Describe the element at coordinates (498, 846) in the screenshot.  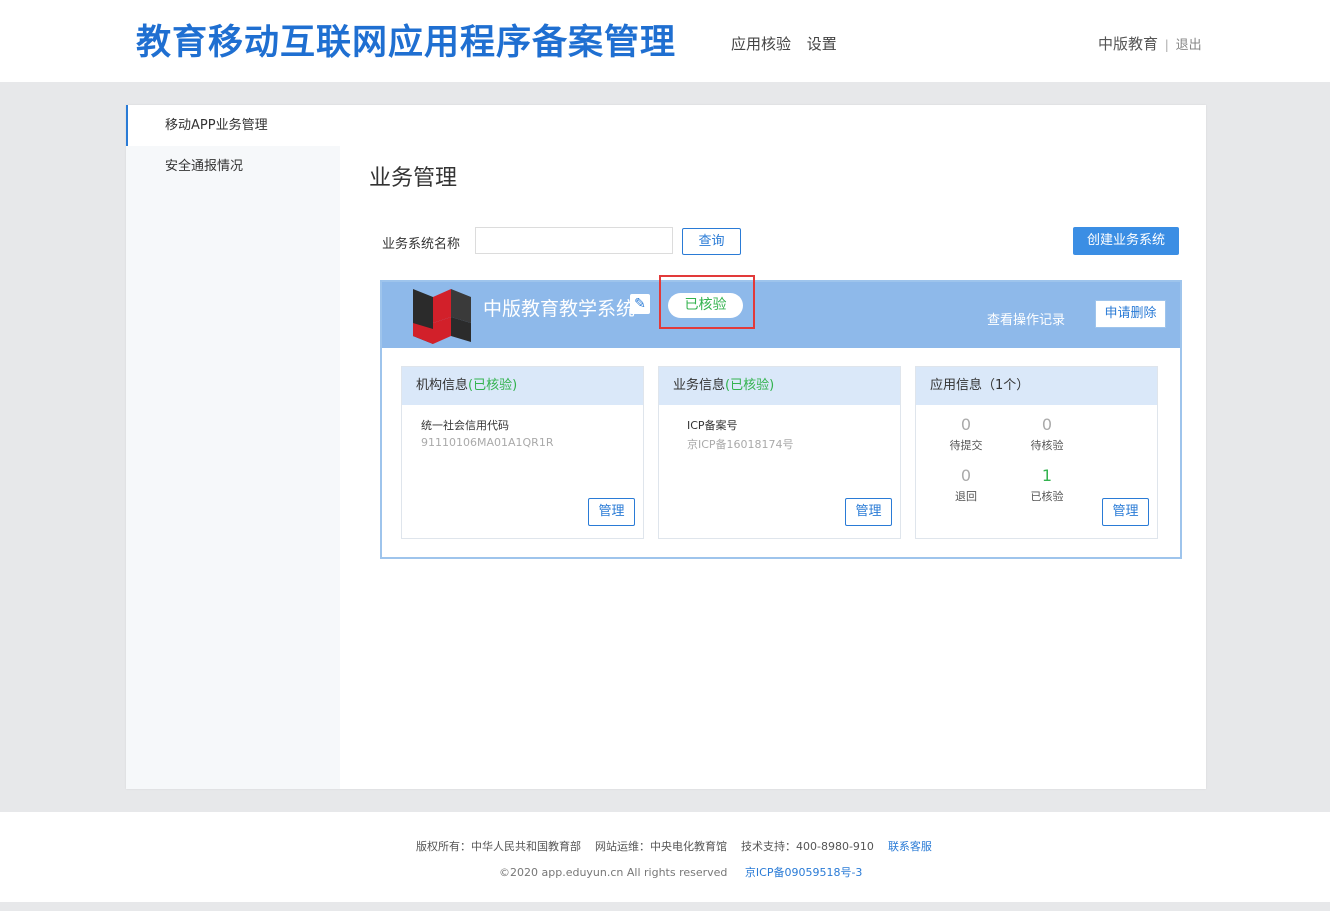
I see `footer-copyright: 版权所有：中华人民共和国教育部` at that location.